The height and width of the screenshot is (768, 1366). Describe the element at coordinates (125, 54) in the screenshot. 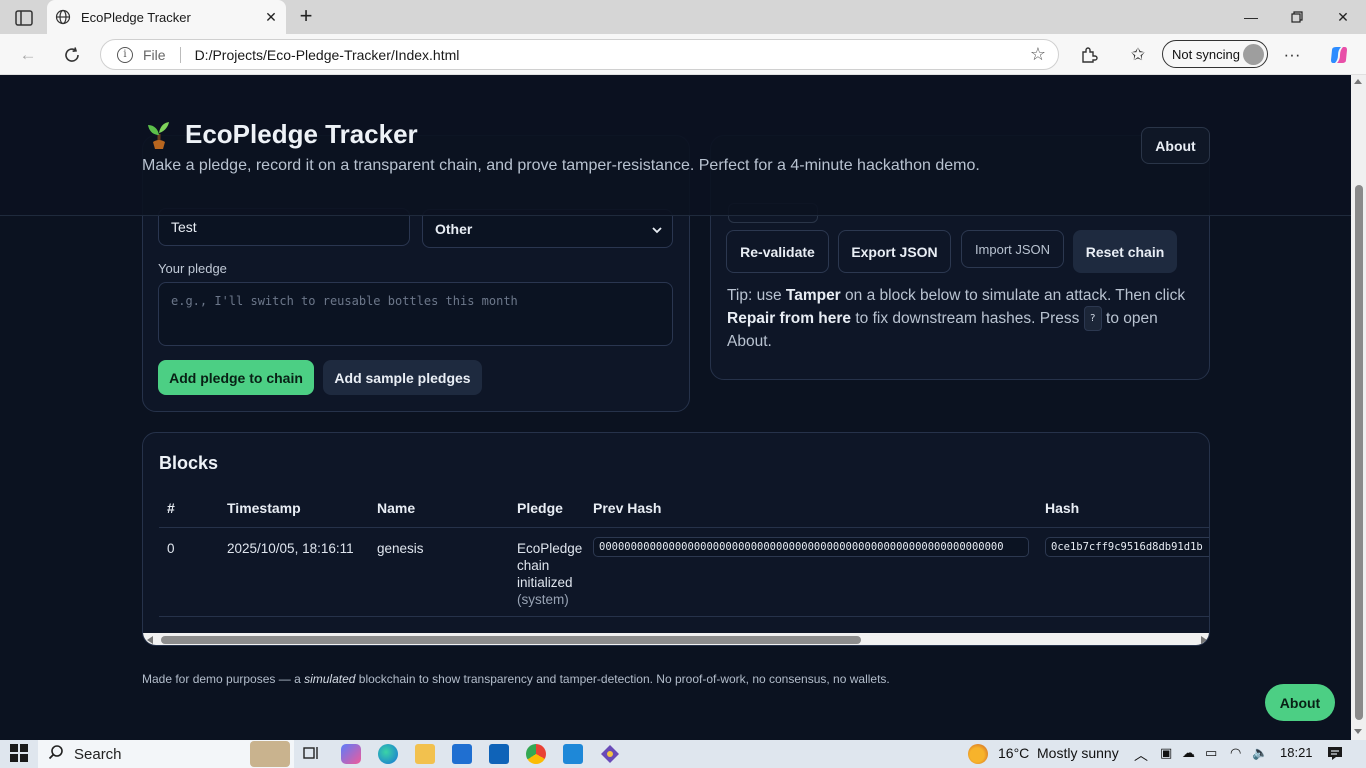

I see `site-info-icon: i` at that location.